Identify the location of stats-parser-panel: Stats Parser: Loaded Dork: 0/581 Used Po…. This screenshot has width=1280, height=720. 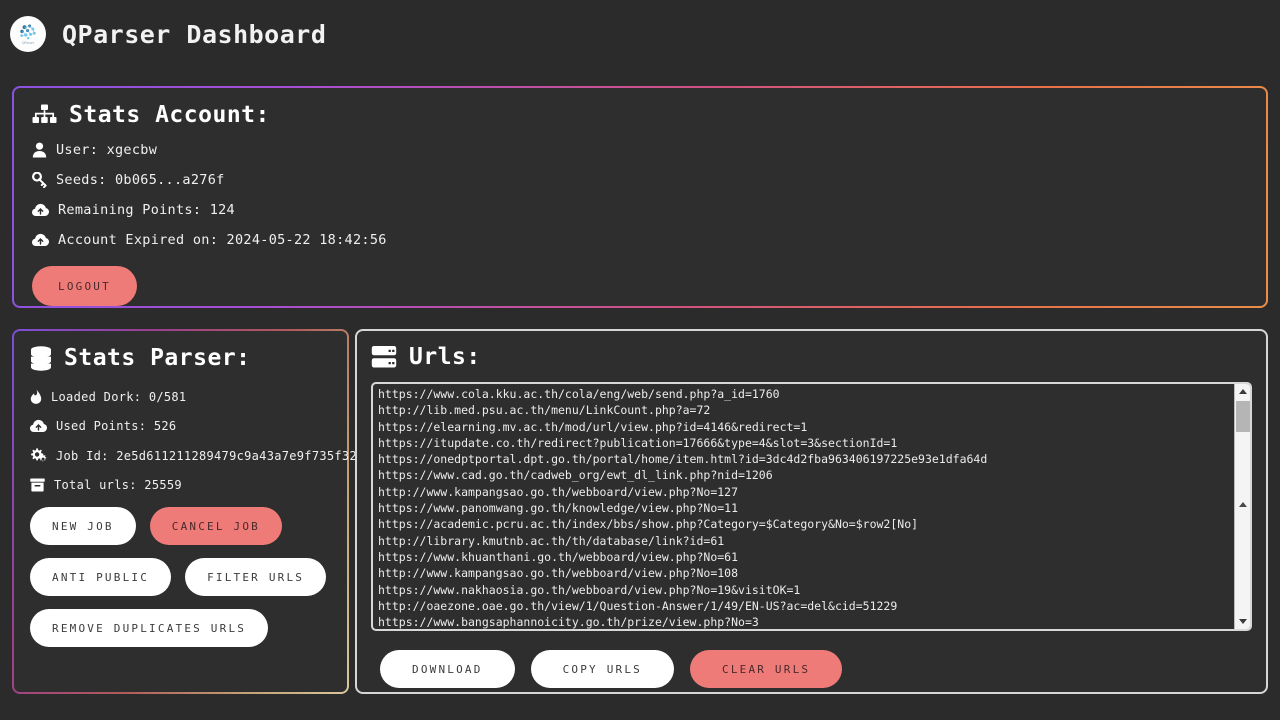
(184, 511).